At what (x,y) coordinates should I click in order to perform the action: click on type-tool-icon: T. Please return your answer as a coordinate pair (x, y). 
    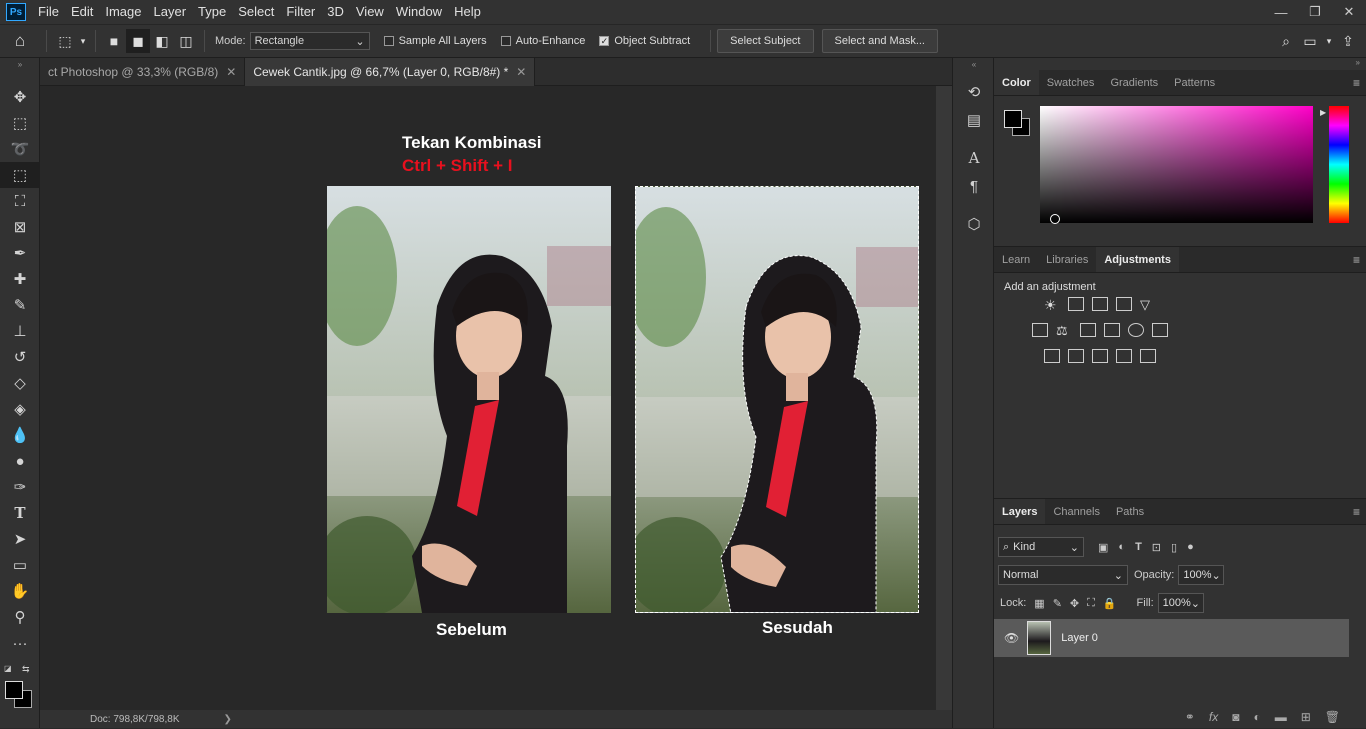
    Looking at the image, I should click on (20, 513).